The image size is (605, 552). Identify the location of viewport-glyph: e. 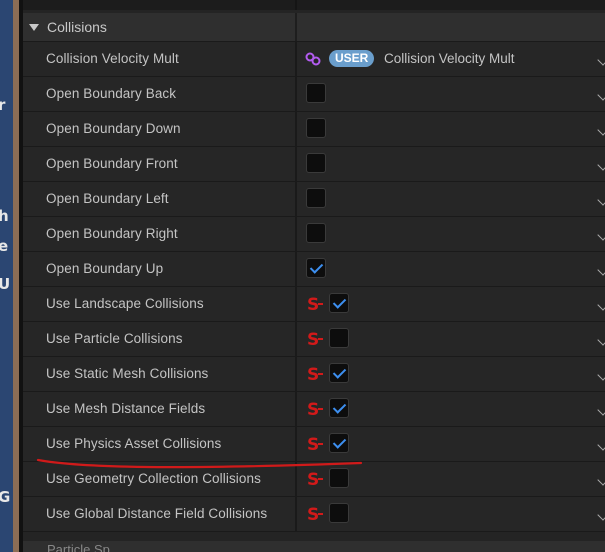
(4, 246).